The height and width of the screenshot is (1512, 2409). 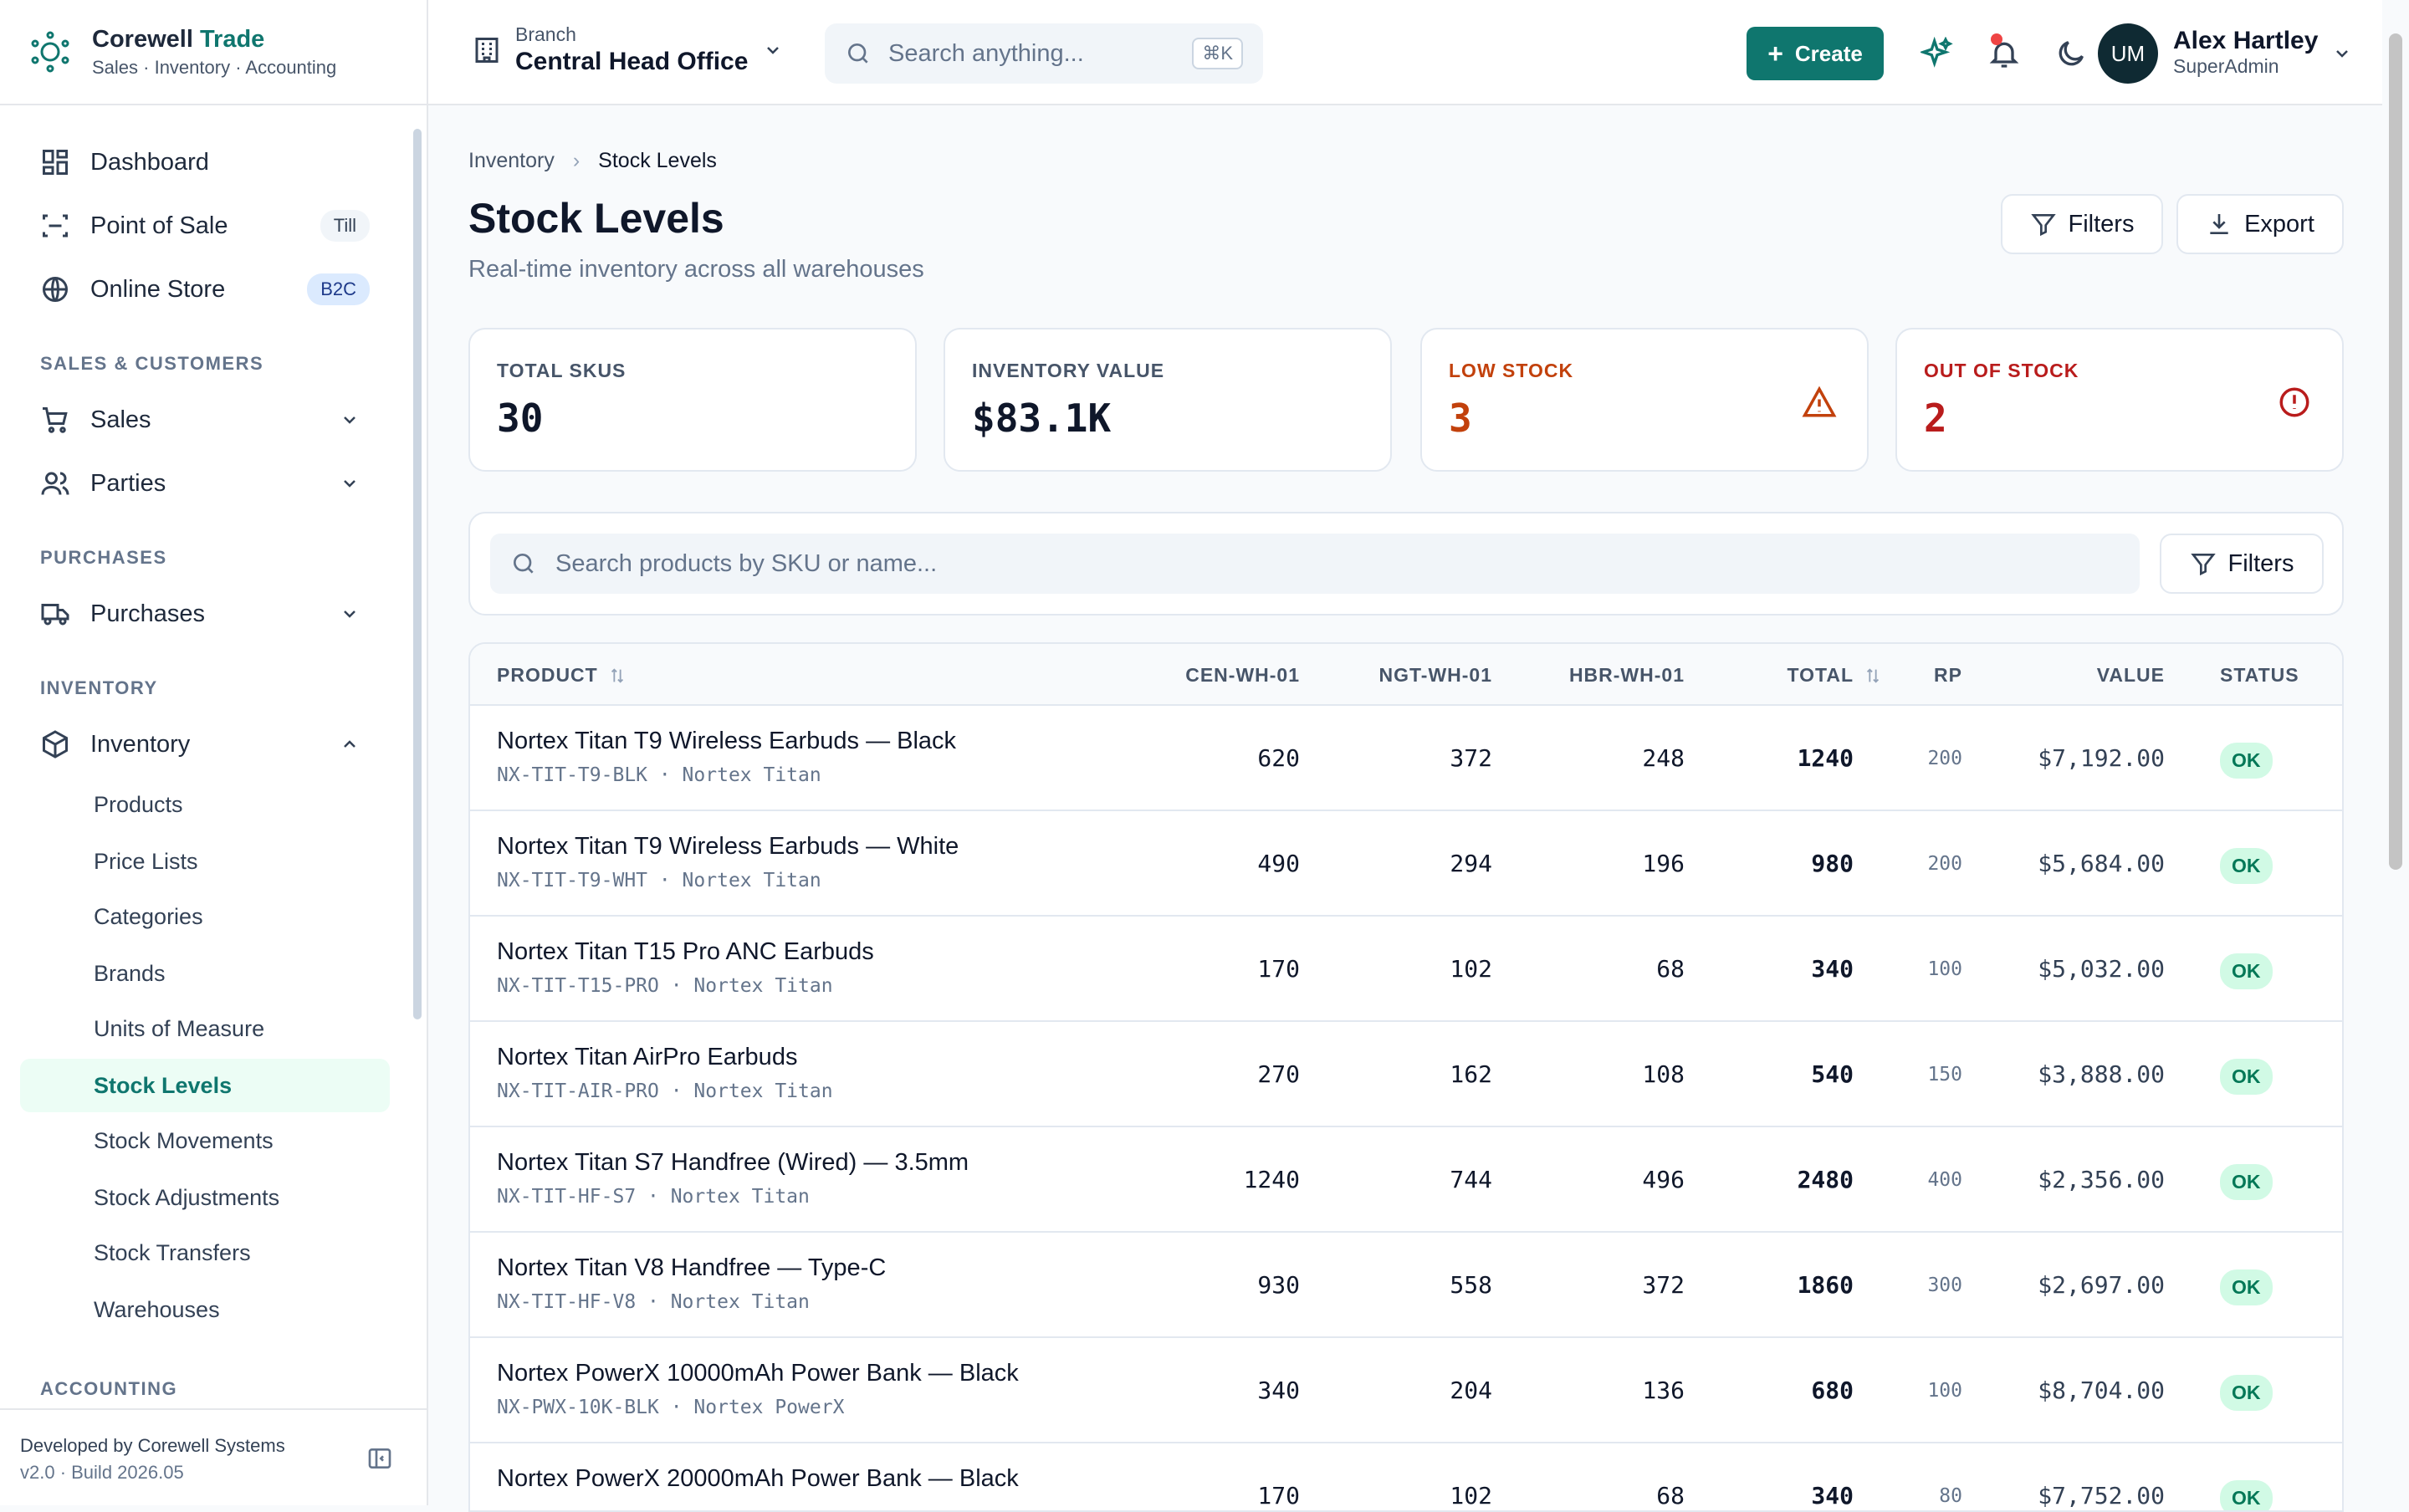 I want to click on product-name: Nortex Titan T9 Wireless Earbuds — White, so click(x=728, y=847).